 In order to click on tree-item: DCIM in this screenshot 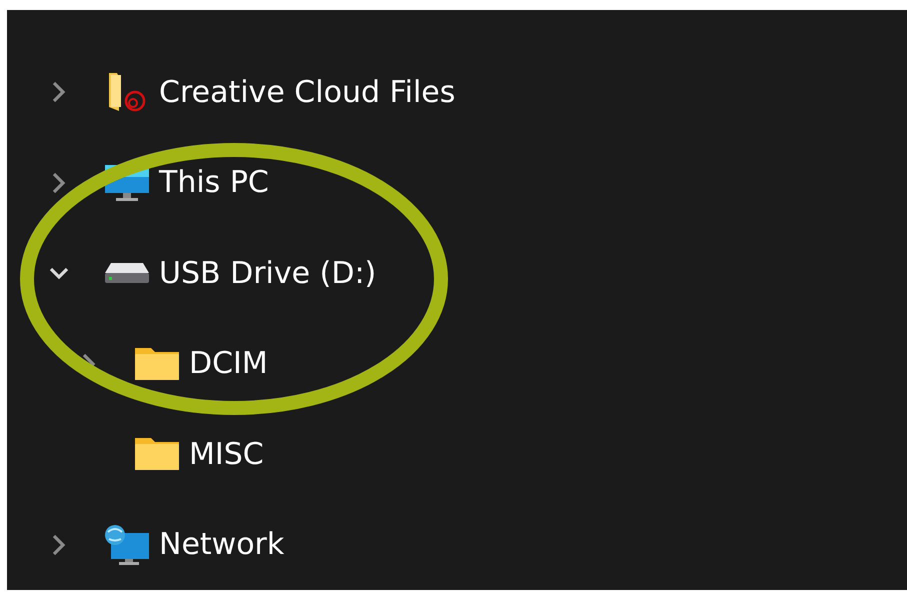, I will do `click(228, 364)`.